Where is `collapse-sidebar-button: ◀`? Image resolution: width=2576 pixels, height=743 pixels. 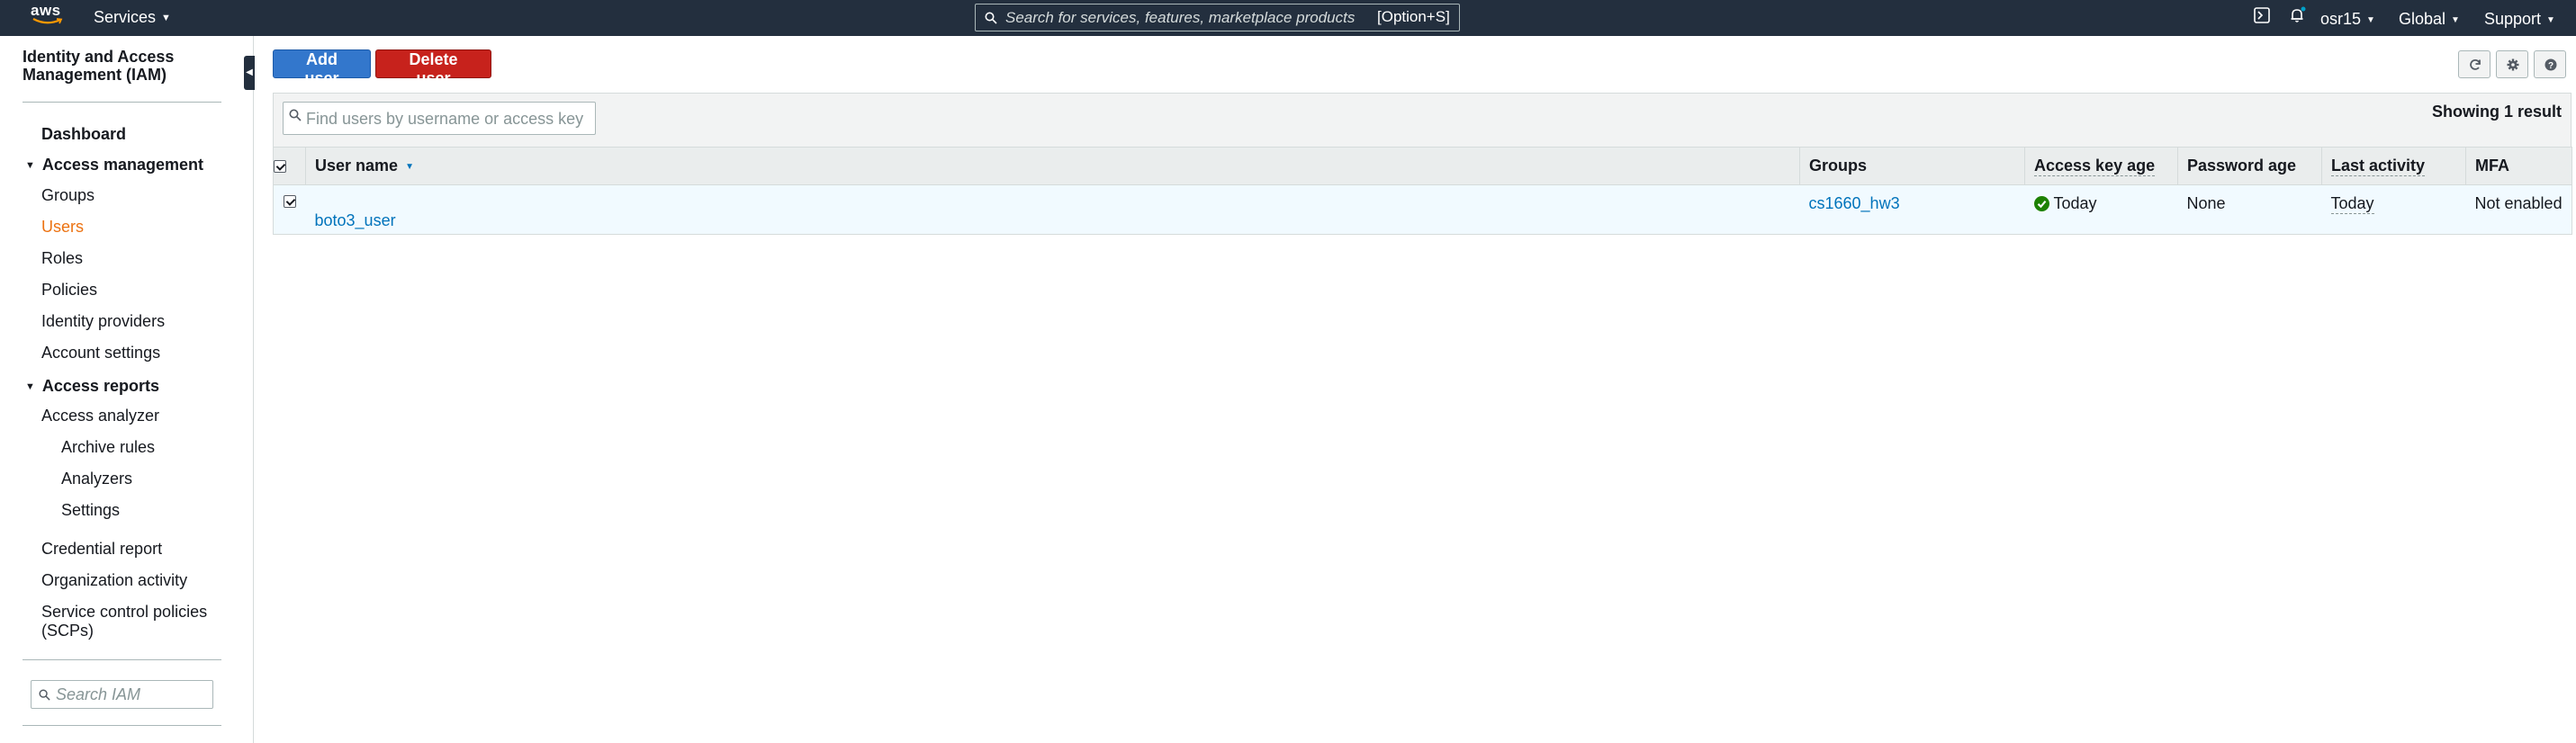 collapse-sidebar-button: ◀ is located at coordinates (249, 73).